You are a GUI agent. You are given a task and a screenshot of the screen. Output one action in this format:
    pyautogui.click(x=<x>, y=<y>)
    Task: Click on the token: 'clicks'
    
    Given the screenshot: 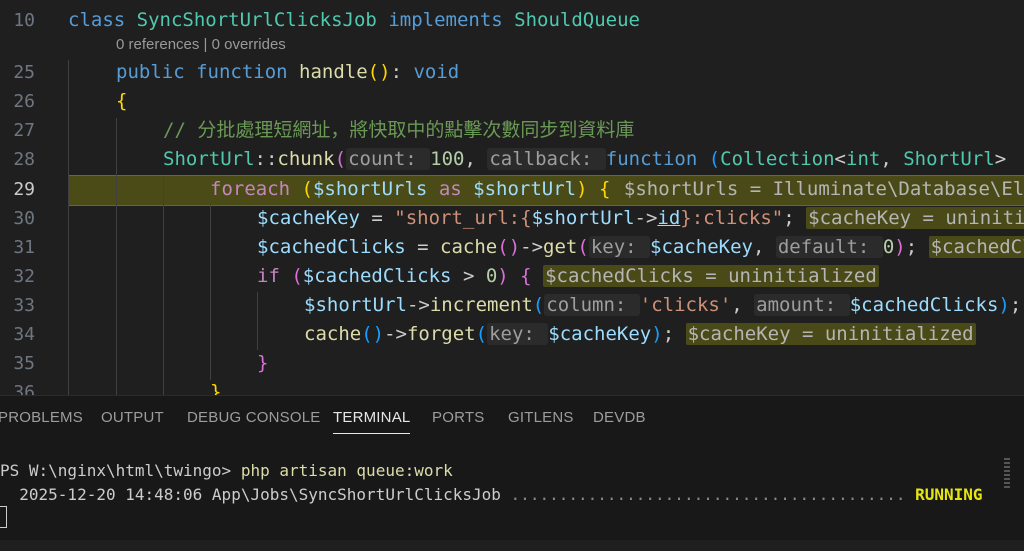 What is the action you would take?
    pyautogui.click(x=685, y=305)
    